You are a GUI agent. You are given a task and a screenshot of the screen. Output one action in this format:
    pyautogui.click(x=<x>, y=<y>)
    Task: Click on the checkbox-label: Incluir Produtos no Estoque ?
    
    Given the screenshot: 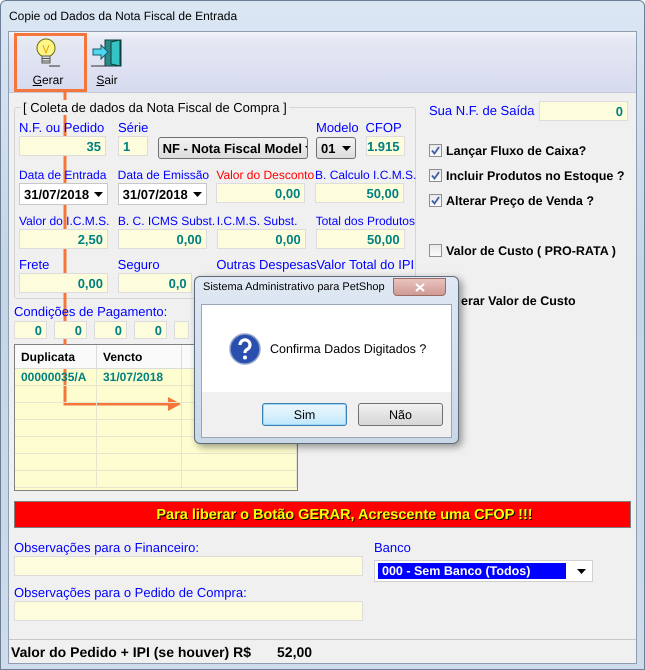 What is the action you would take?
    pyautogui.click(x=535, y=175)
    